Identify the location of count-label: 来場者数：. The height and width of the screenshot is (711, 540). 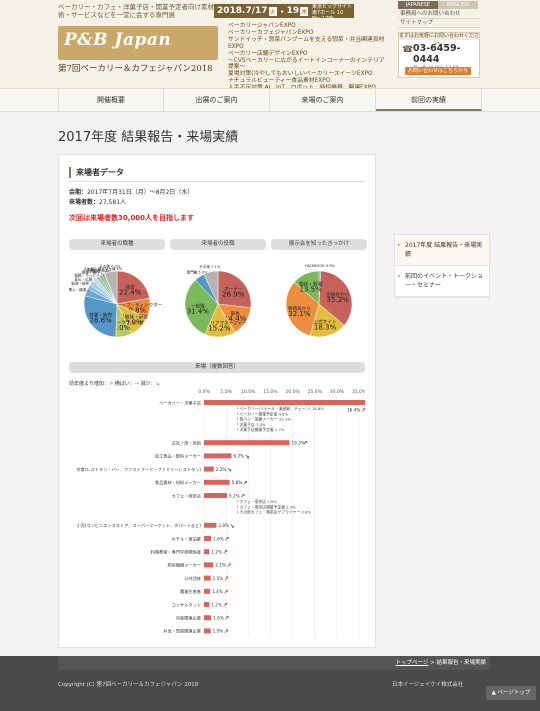
(84, 202).